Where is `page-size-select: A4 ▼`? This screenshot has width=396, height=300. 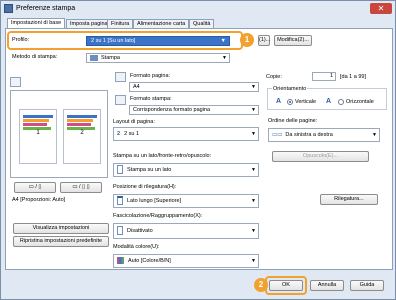 page-size-select: A4 ▼ is located at coordinates (194, 87).